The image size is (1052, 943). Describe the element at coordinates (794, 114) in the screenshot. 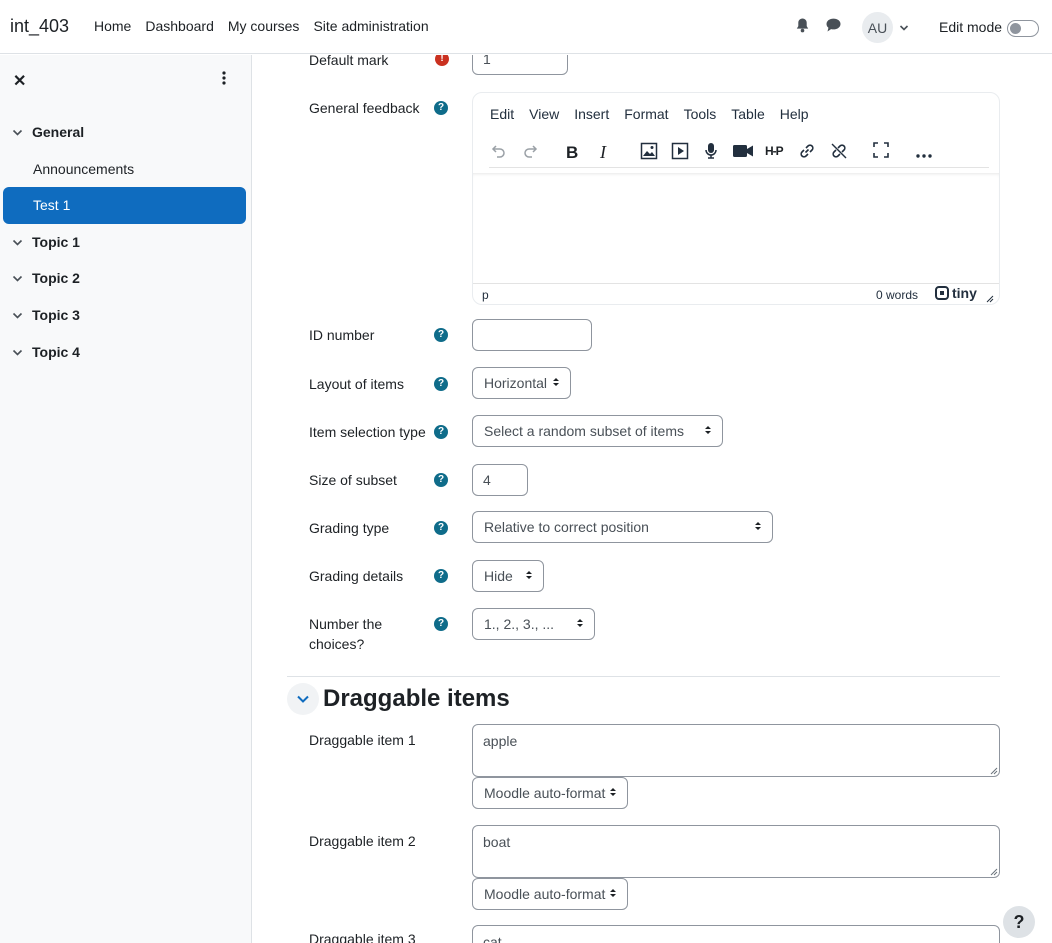

I see `menu-help: Help` at that location.